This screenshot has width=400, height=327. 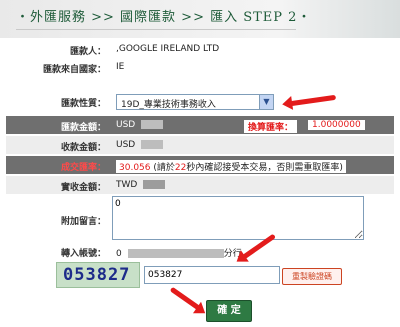 I want to click on captcha-image: 053827, so click(x=98, y=275).